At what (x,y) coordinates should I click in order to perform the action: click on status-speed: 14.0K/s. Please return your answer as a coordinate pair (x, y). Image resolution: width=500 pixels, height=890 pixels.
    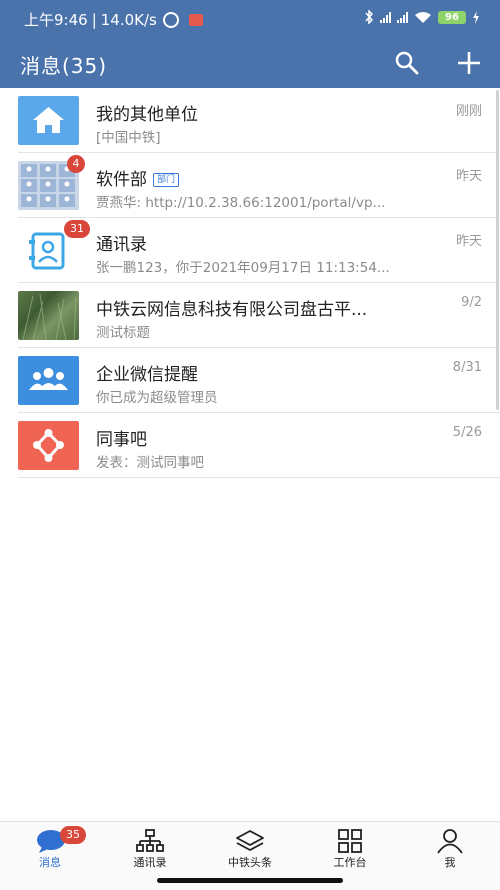
    Looking at the image, I should click on (128, 19).